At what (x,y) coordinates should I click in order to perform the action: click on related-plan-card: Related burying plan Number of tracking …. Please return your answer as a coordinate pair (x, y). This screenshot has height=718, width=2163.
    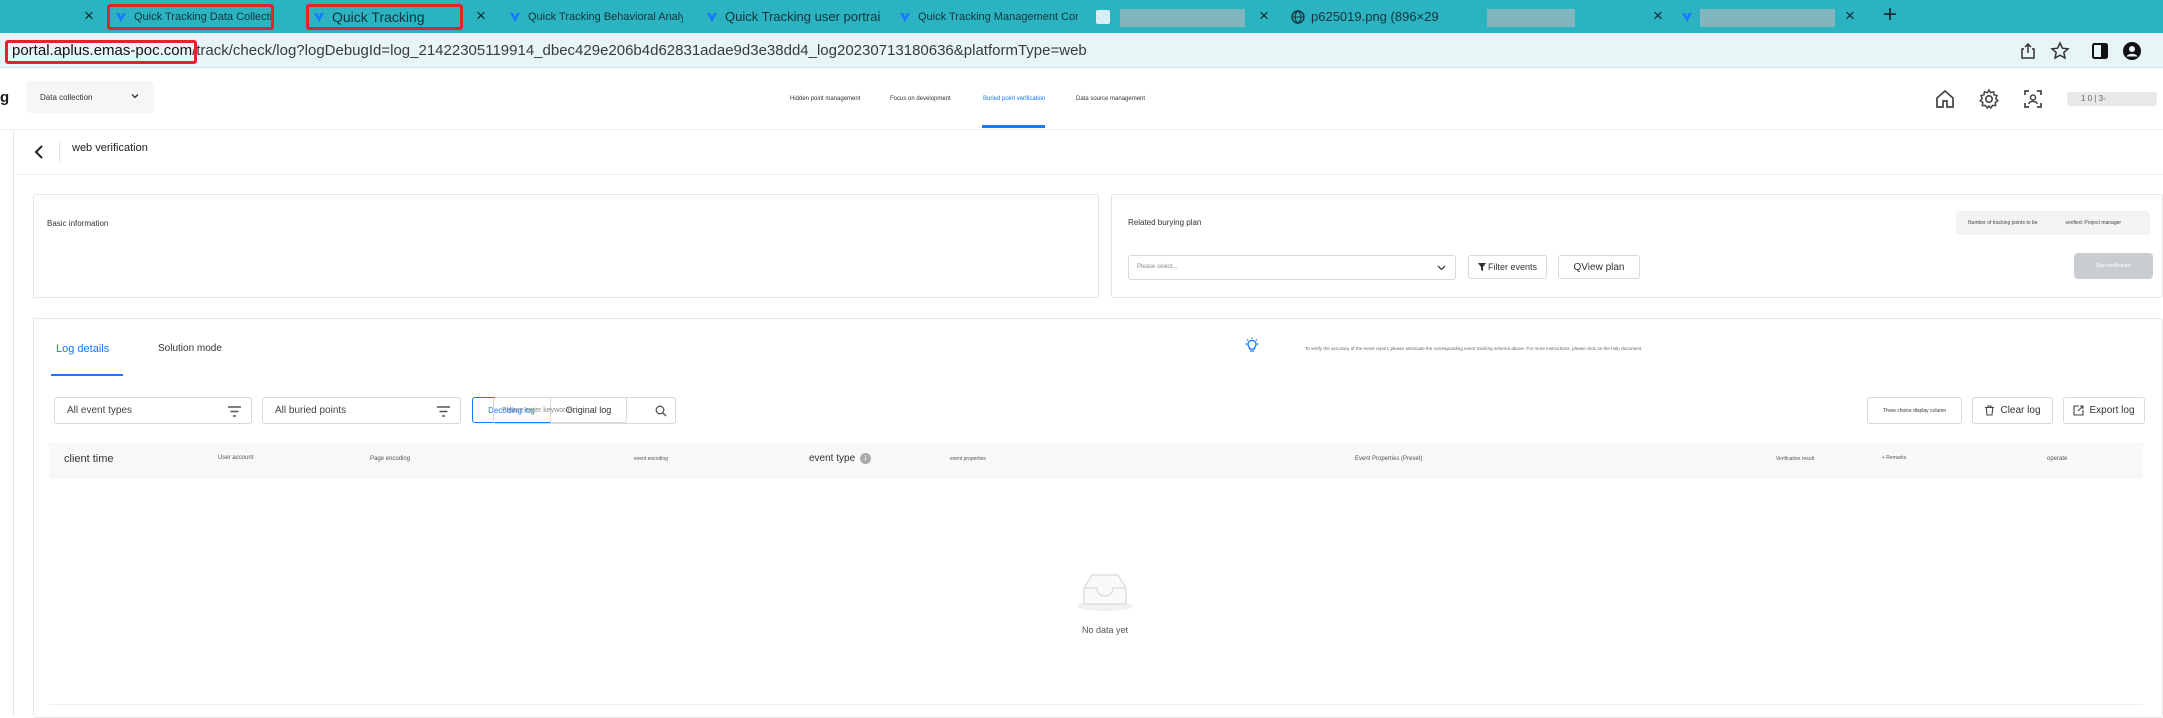
    Looking at the image, I should click on (1637, 246).